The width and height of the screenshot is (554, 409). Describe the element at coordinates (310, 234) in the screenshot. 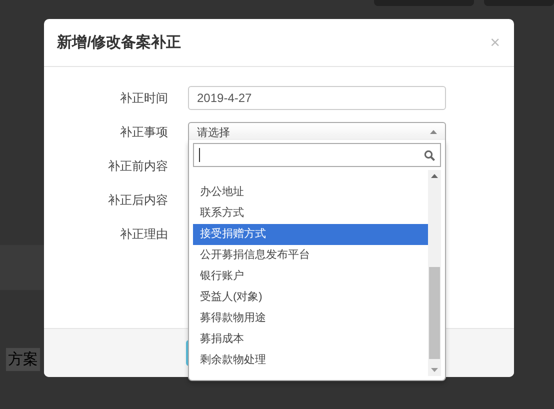

I see `dropdown-option: 接受捐赠方式` at that location.